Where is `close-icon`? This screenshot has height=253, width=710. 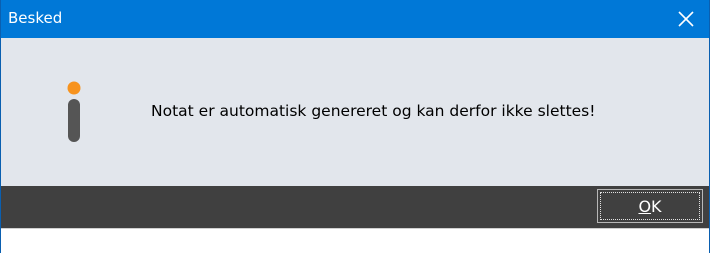 close-icon is located at coordinates (686, 19).